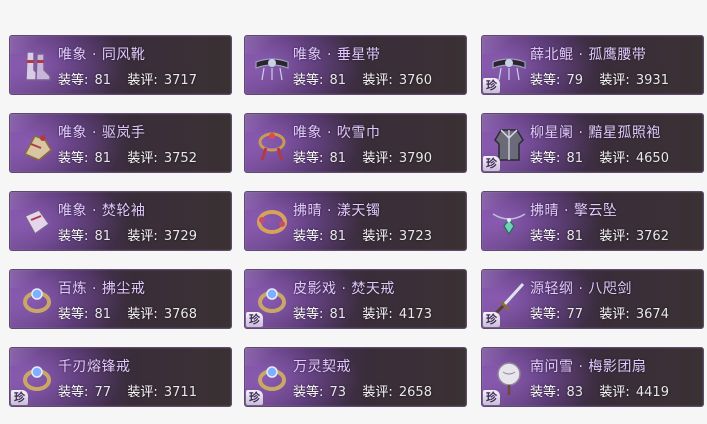 The width and height of the screenshot is (707, 424). I want to click on equipment-stats: 装等: 77 装评: 3711, so click(127, 390).